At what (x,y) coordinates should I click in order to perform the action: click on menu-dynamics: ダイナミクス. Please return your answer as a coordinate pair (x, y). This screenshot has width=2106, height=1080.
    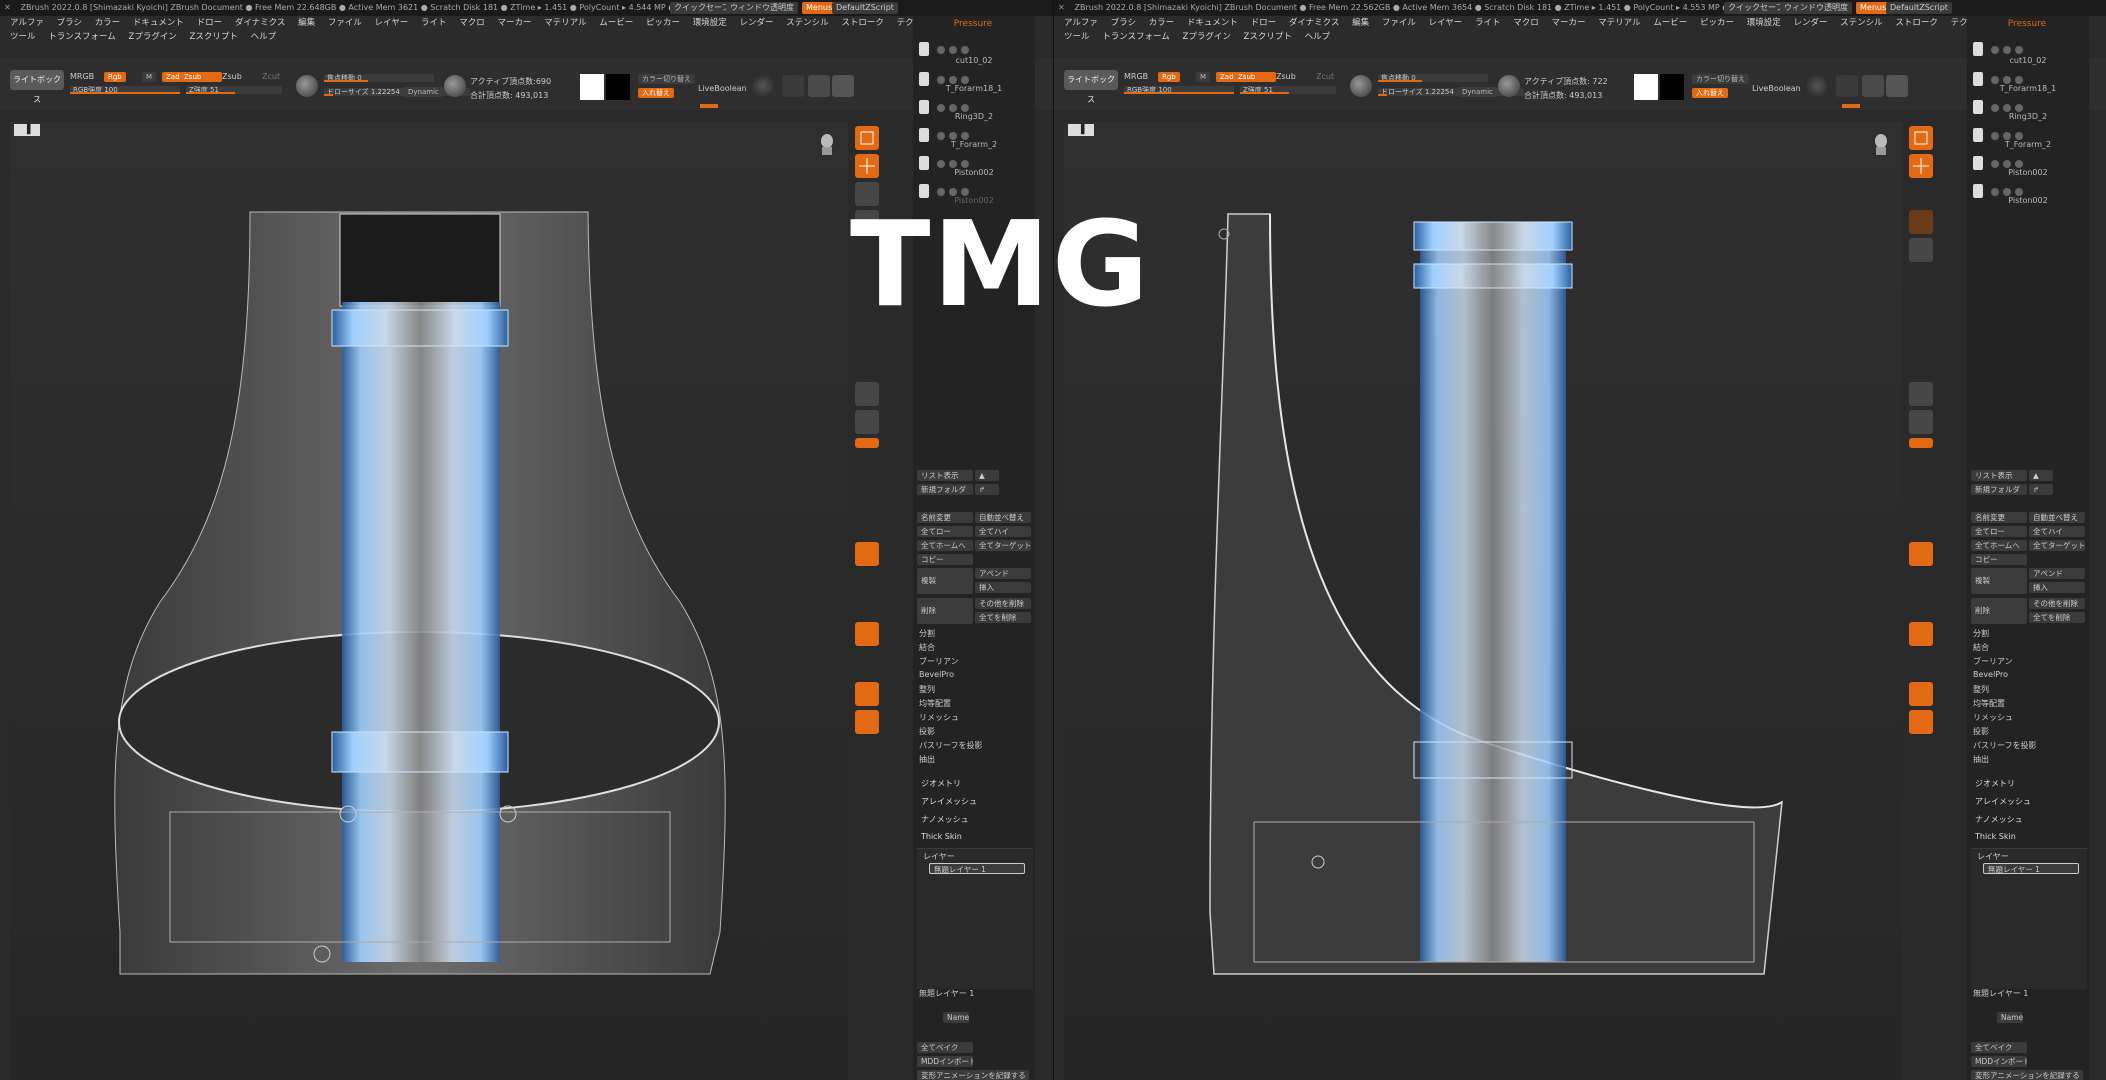
    Looking at the image, I should click on (1314, 23).